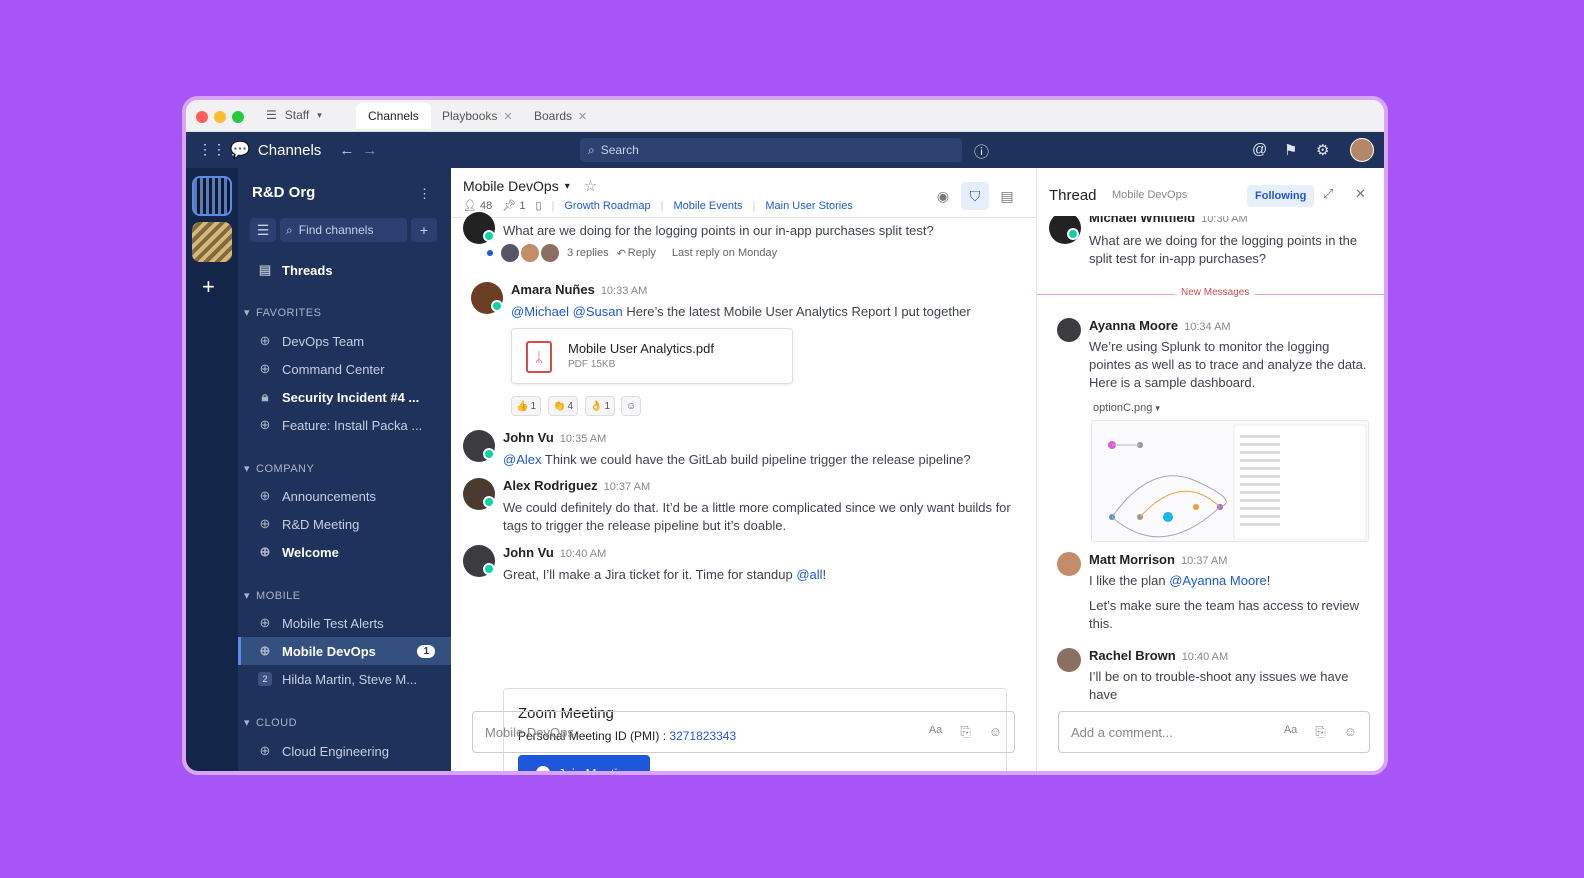 This screenshot has height=878, width=1584. Describe the element at coordinates (344, 751) in the screenshot. I see `sidebar-item-cloud-engineering: ⊕ Cloud Engineering` at that location.